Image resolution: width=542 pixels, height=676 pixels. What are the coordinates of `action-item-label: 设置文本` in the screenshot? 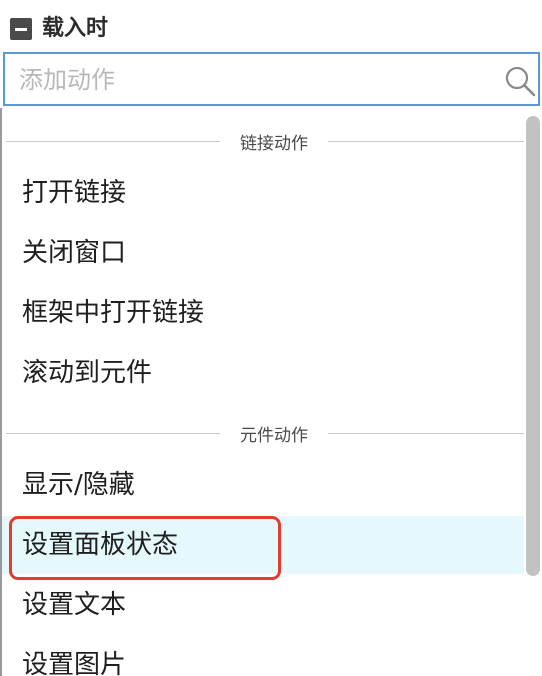 It's located at (74, 605).